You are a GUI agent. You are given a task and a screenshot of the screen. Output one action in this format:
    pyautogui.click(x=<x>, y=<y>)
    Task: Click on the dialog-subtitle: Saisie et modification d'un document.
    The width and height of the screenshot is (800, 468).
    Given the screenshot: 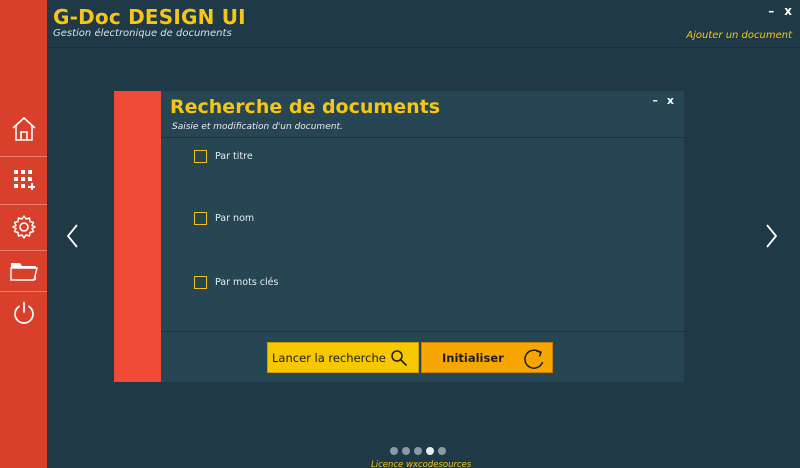 What is the action you would take?
    pyautogui.click(x=257, y=127)
    